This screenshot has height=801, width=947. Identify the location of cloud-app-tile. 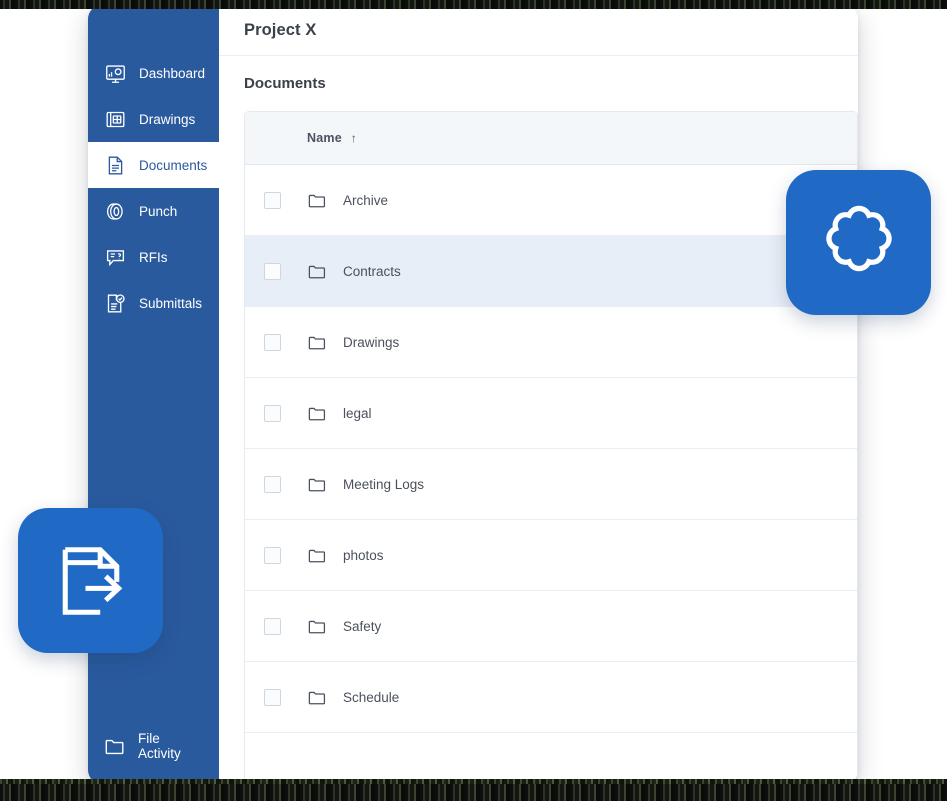
(858, 242).